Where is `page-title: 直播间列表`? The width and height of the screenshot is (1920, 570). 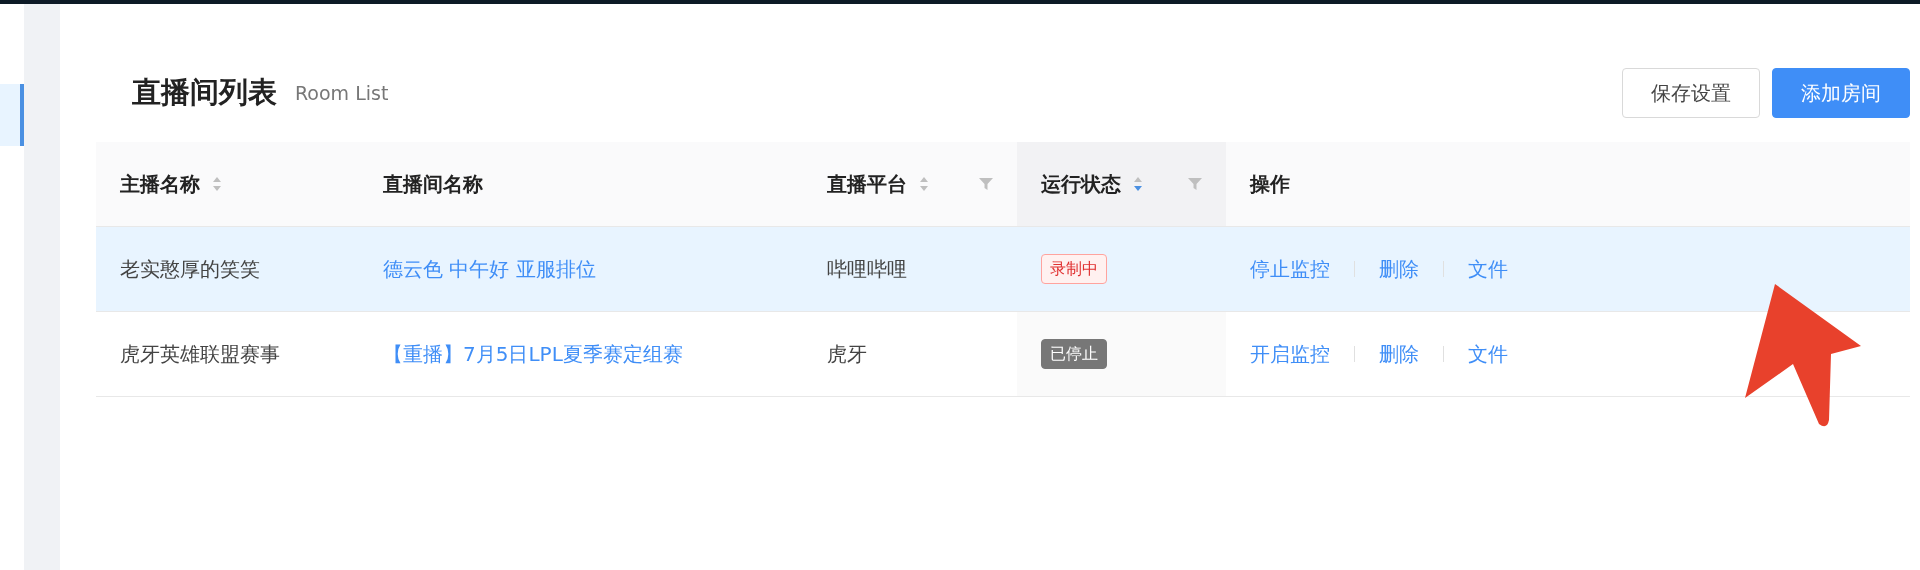
page-title: 直播间列表 is located at coordinates (204, 92).